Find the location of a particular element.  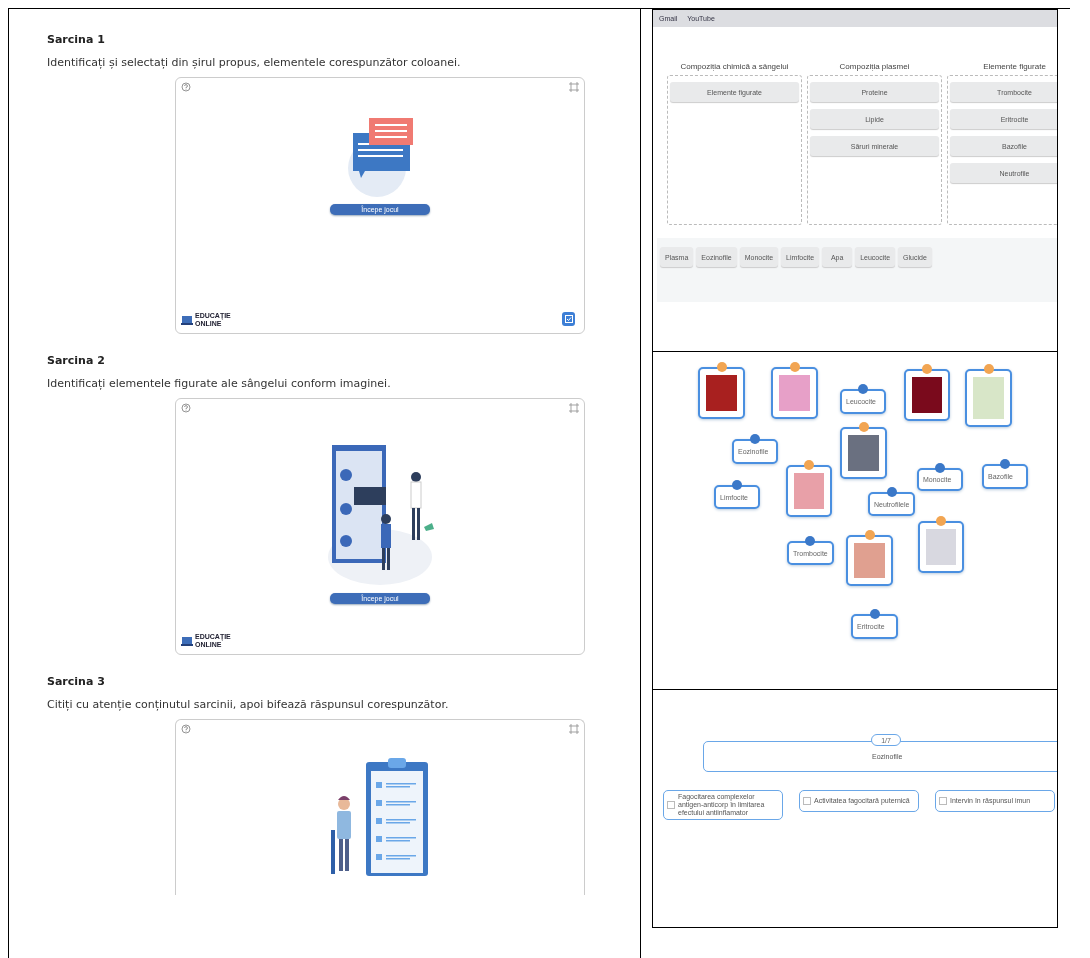

check-button is located at coordinates (568, 319).